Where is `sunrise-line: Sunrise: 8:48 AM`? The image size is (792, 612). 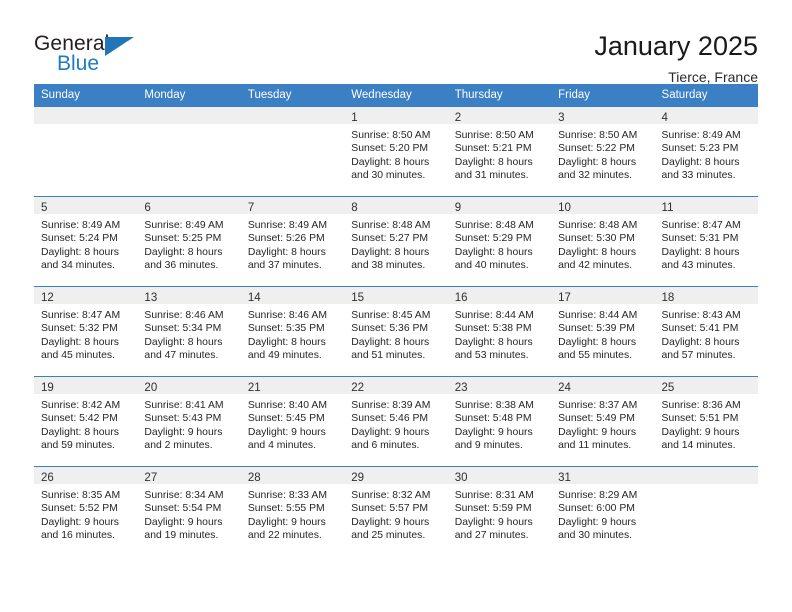
sunrise-line: Sunrise: 8:48 AM is located at coordinates (494, 225).